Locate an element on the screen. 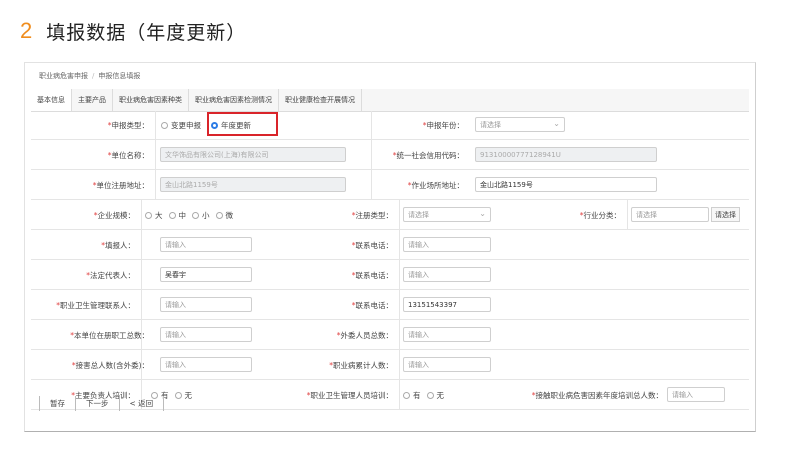  contact-phone-label: *联系电话： is located at coordinates (372, 245).